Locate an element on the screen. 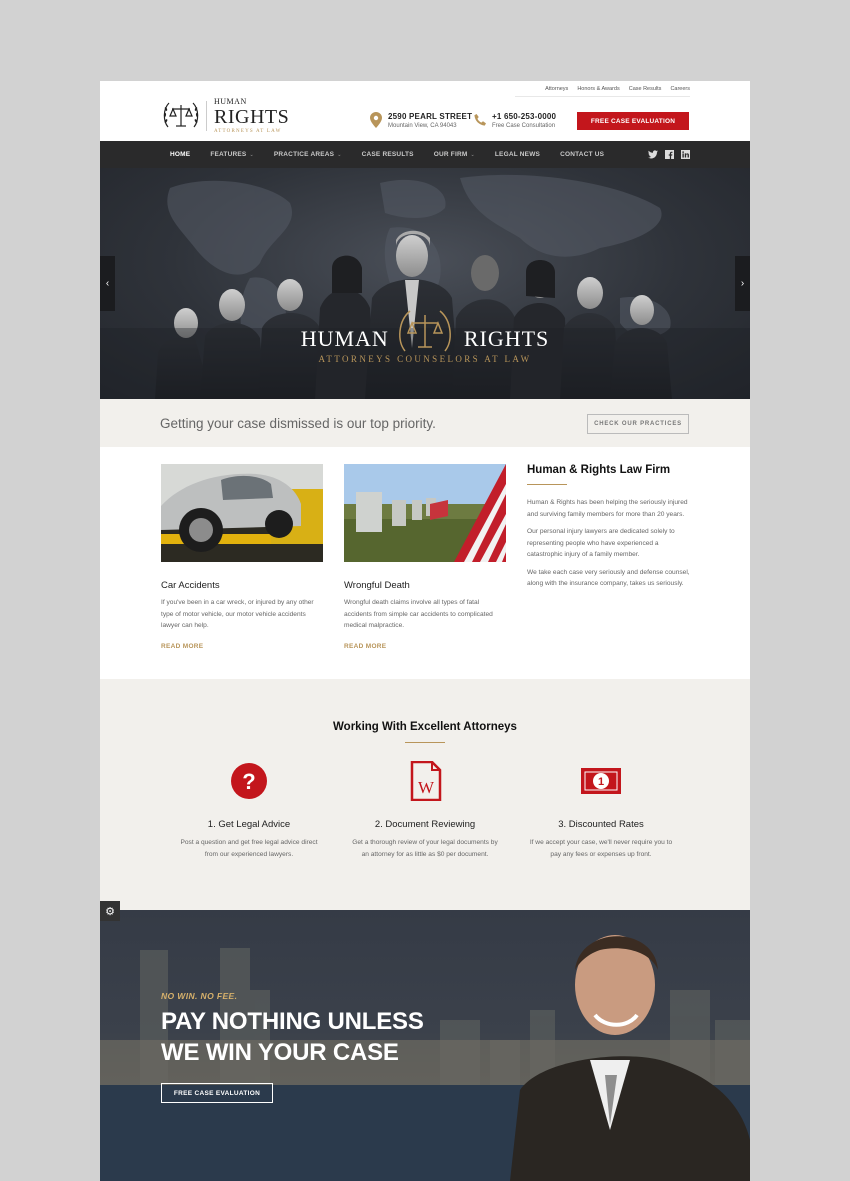 The width and height of the screenshot is (850, 1181). social-links is located at coordinates (669, 154).